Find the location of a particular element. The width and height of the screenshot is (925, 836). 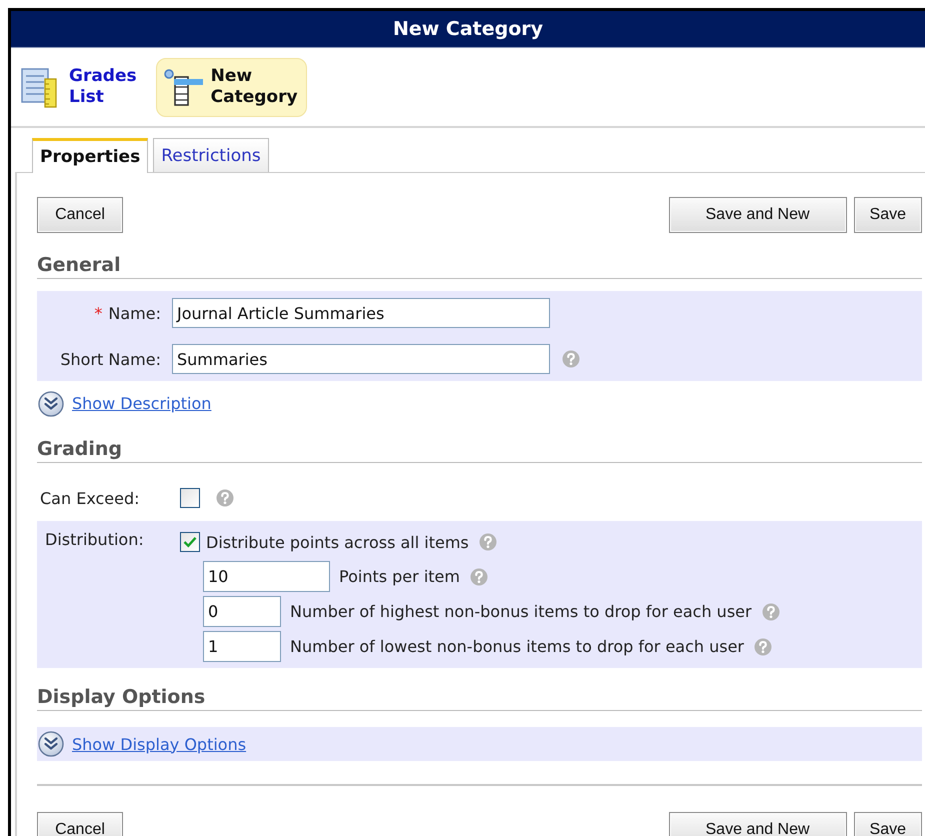

number-field: 0 is located at coordinates (242, 611).